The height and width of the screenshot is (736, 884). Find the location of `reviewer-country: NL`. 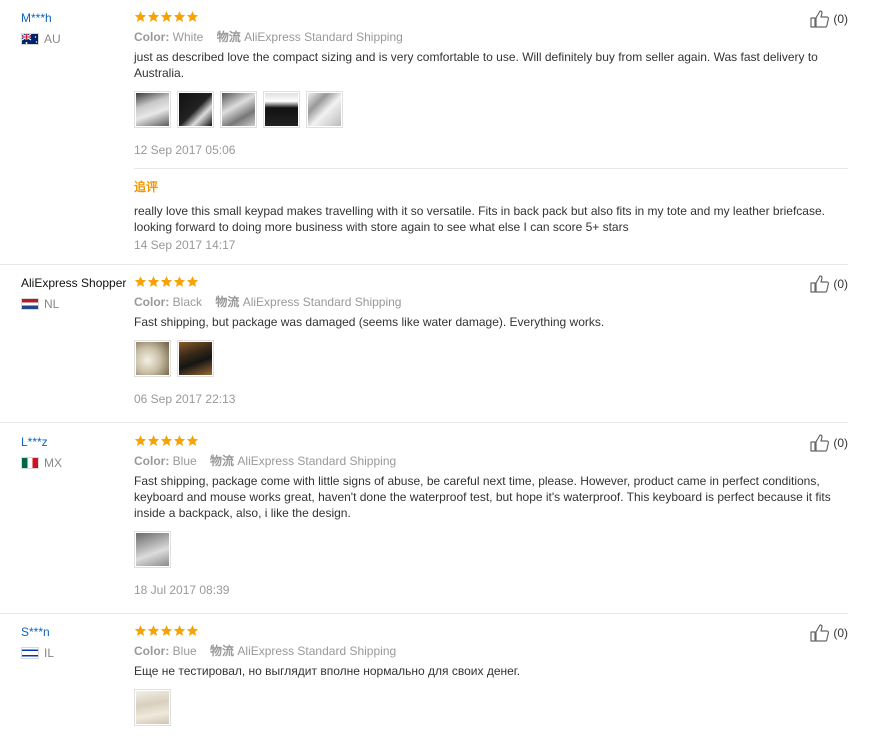

reviewer-country: NL is located at coordinates (76, 304).